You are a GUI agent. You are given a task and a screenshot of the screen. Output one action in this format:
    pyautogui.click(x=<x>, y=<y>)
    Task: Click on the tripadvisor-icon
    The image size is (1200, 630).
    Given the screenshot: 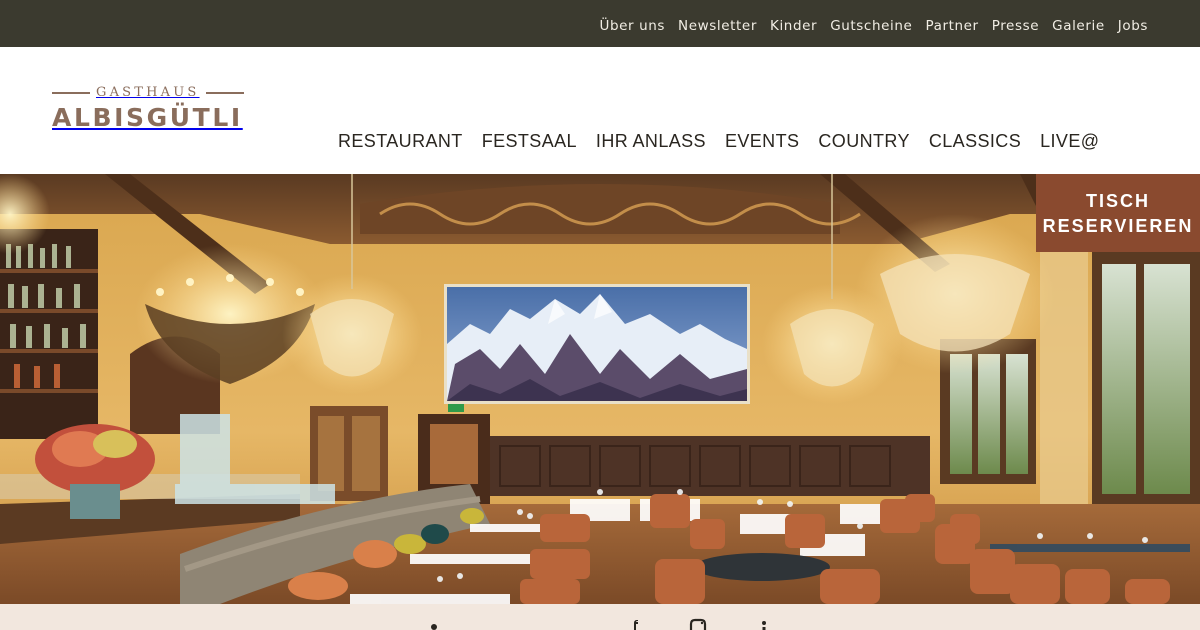 What is the action you would take?
    pyautogui.click(x=434, y=624)
    